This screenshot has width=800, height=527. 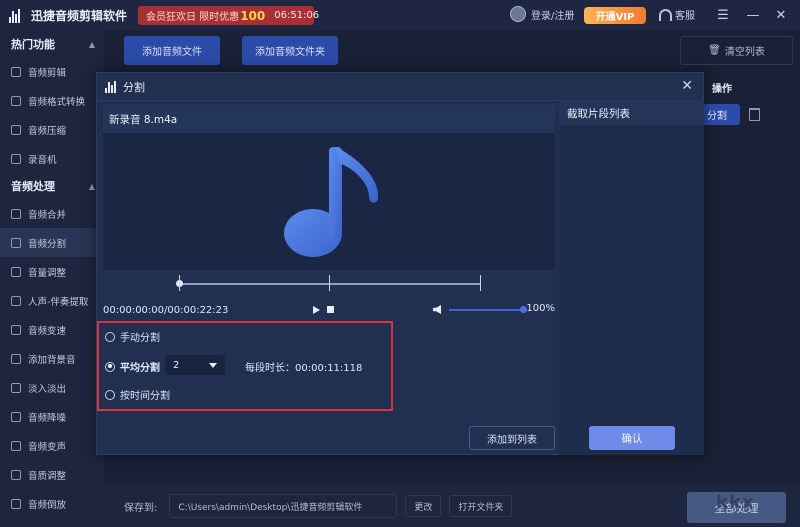 What do you see at coordinates (16, 474) in the screenshot?
I see `quality-icon` at bounding box center [16, 474].